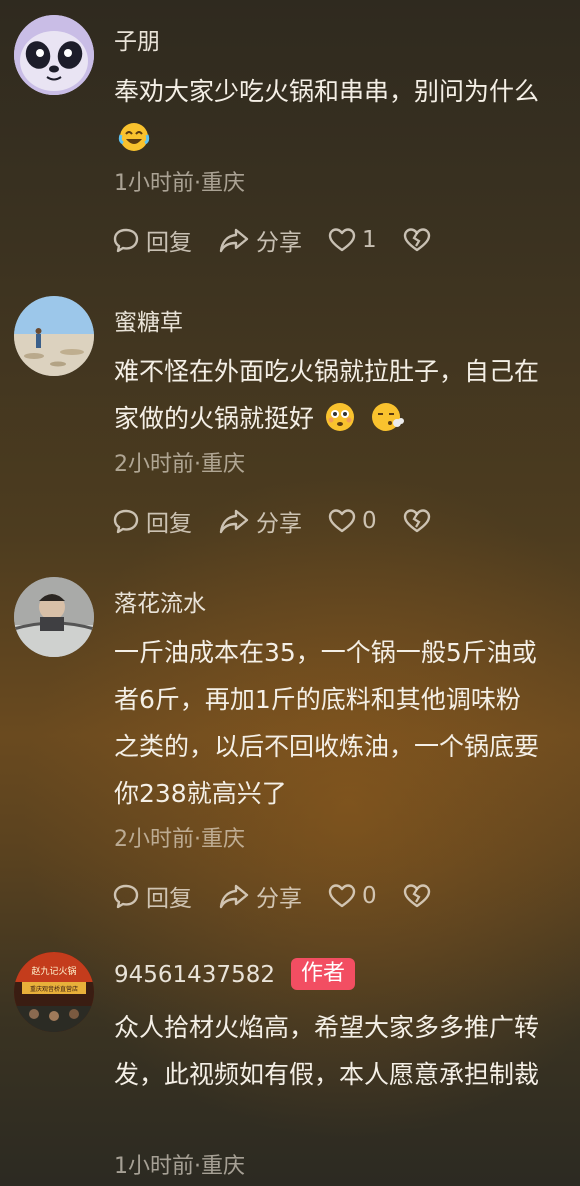  What do you see at coordinates (53, 971) in the screenshot?
I see `store-name-text: 赵九记火锅` at bounding box center [53, 971].